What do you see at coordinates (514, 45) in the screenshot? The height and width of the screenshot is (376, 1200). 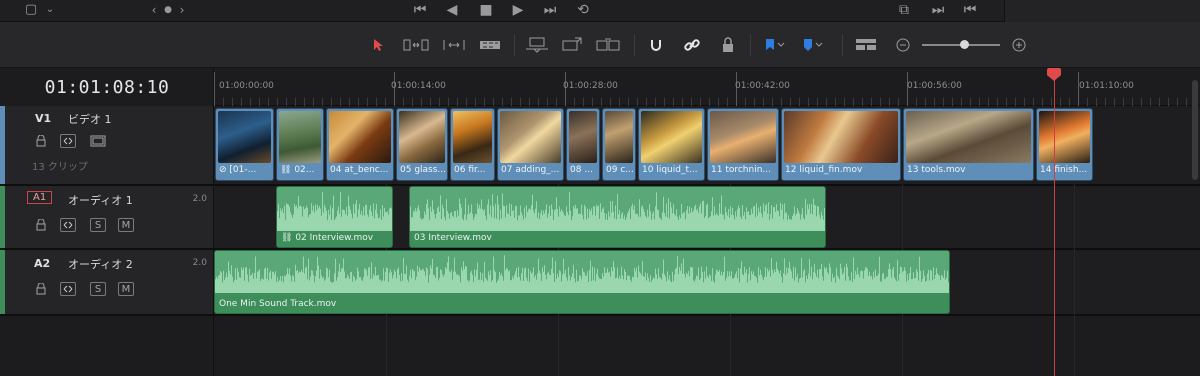 I see `toolbar-separator` at bounding box center [514, 45].